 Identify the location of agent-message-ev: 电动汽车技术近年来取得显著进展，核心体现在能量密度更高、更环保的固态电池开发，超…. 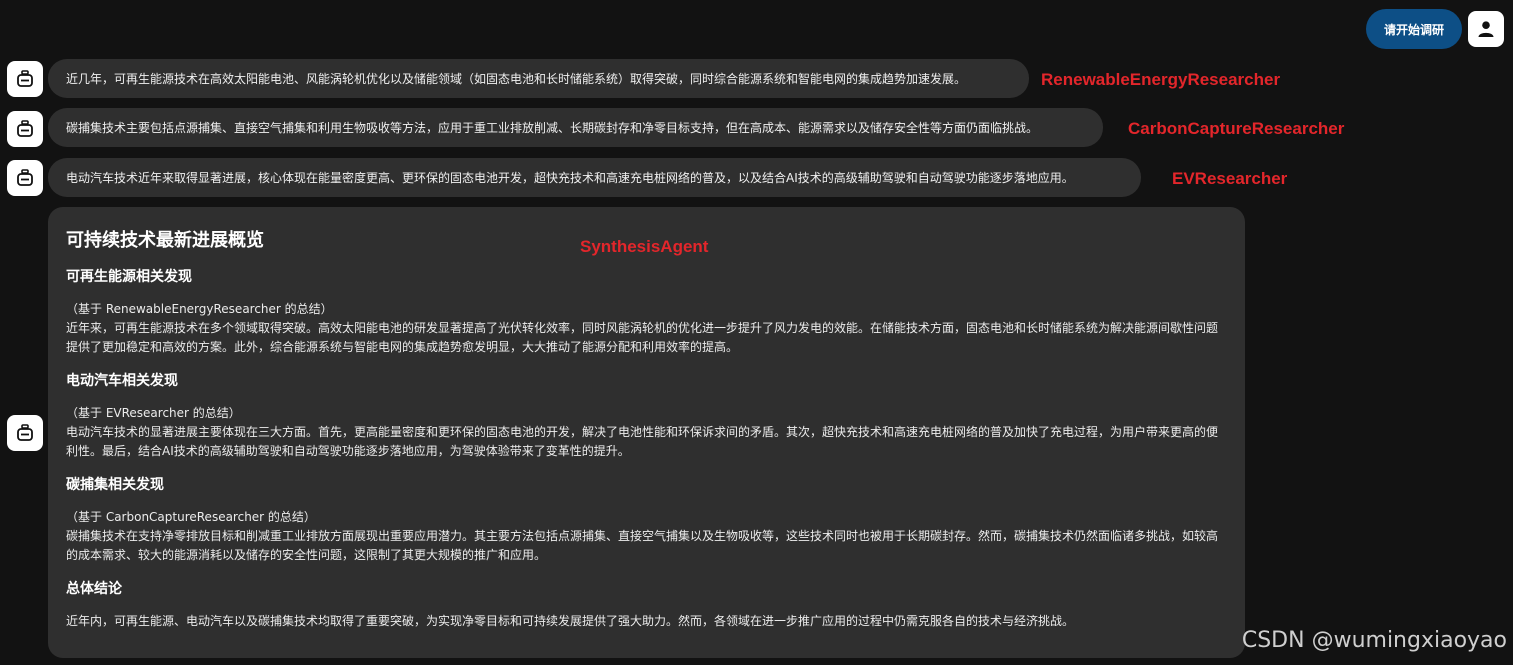
(594, 177).